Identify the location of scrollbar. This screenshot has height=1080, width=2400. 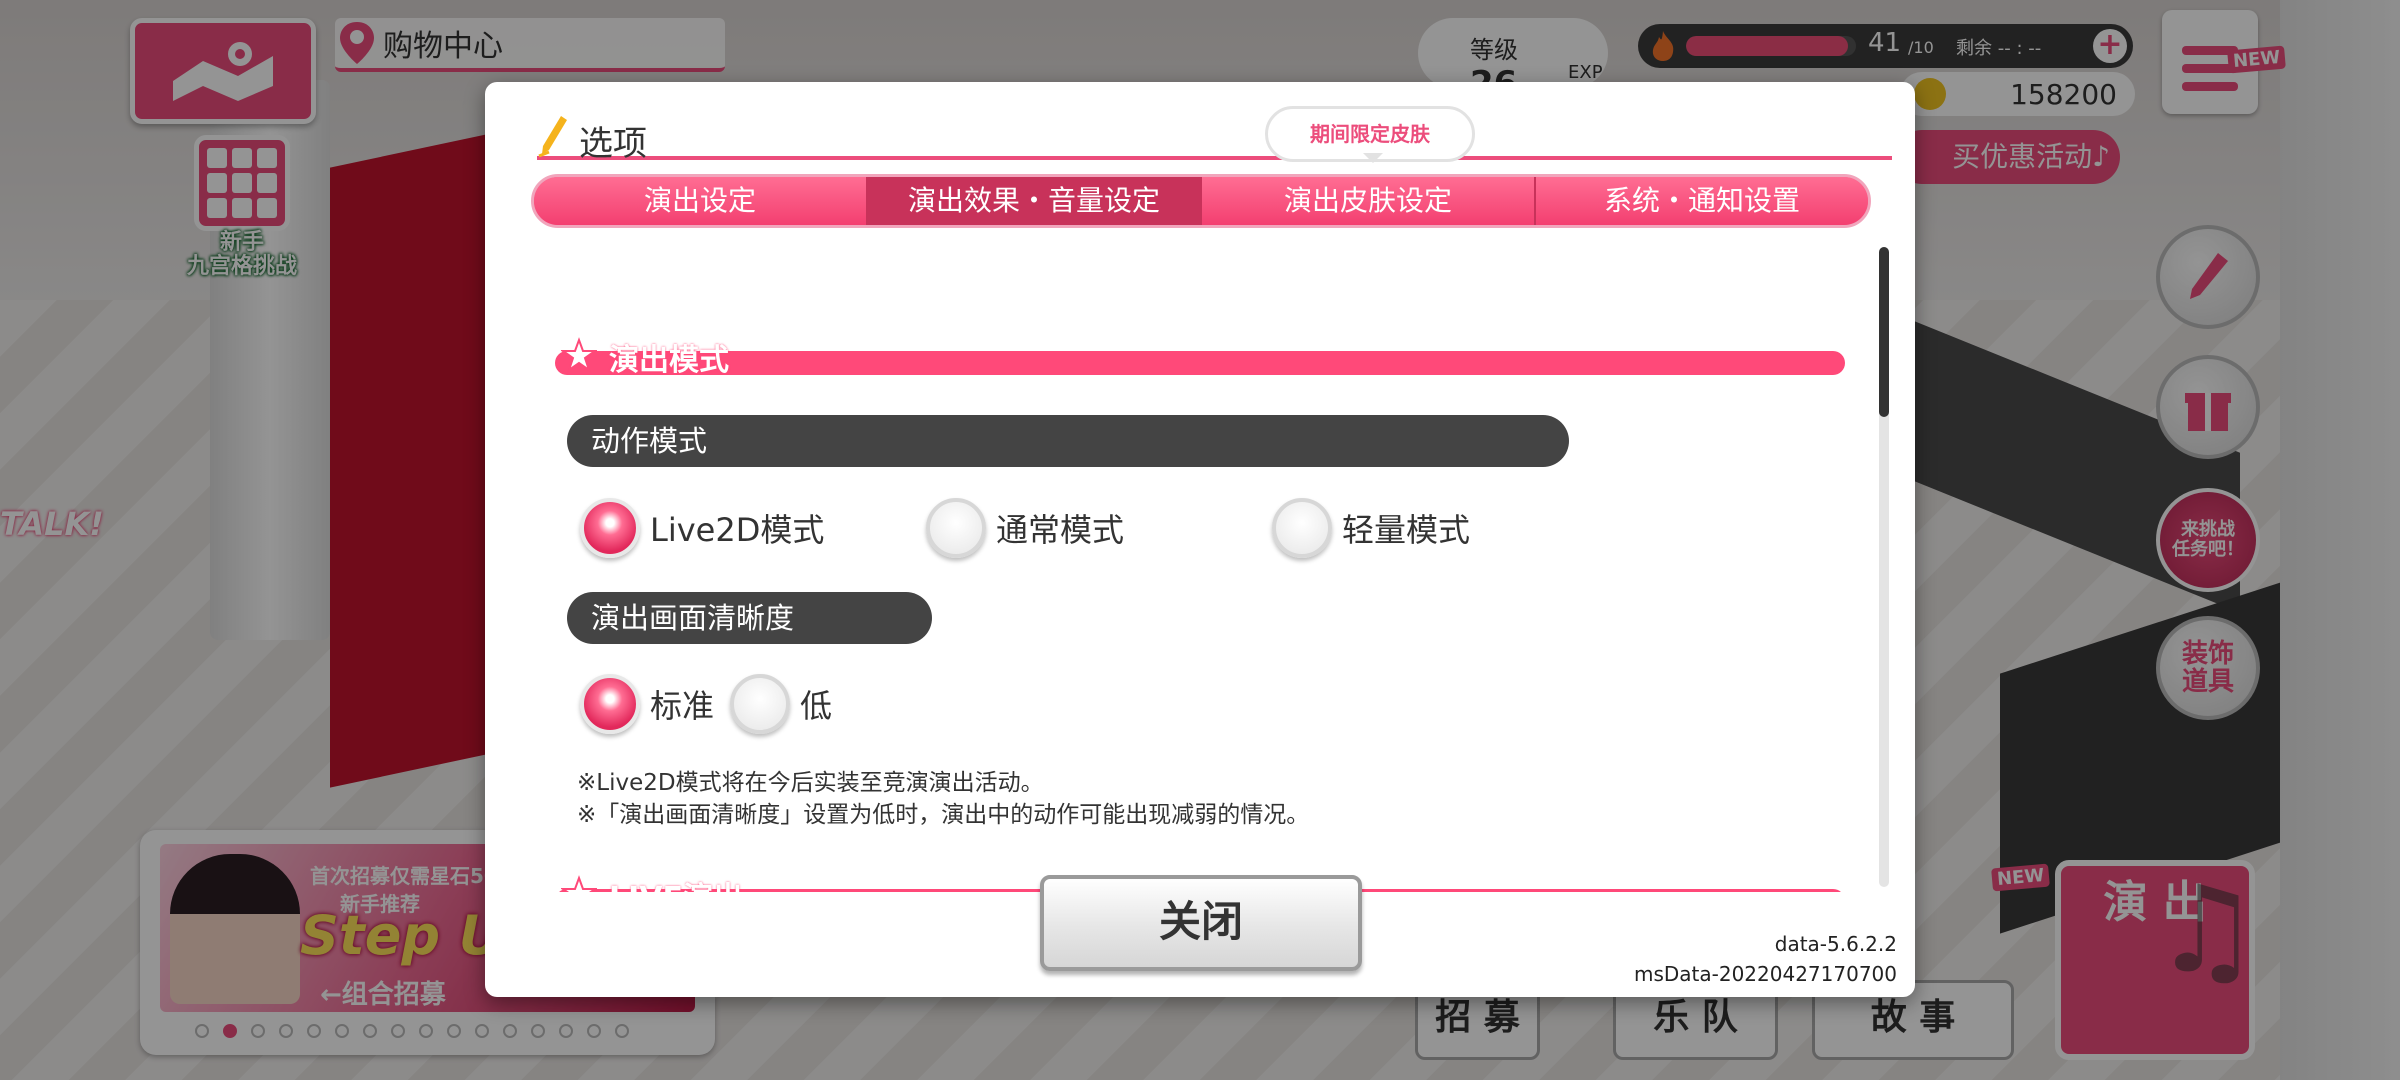
(1884, 567).